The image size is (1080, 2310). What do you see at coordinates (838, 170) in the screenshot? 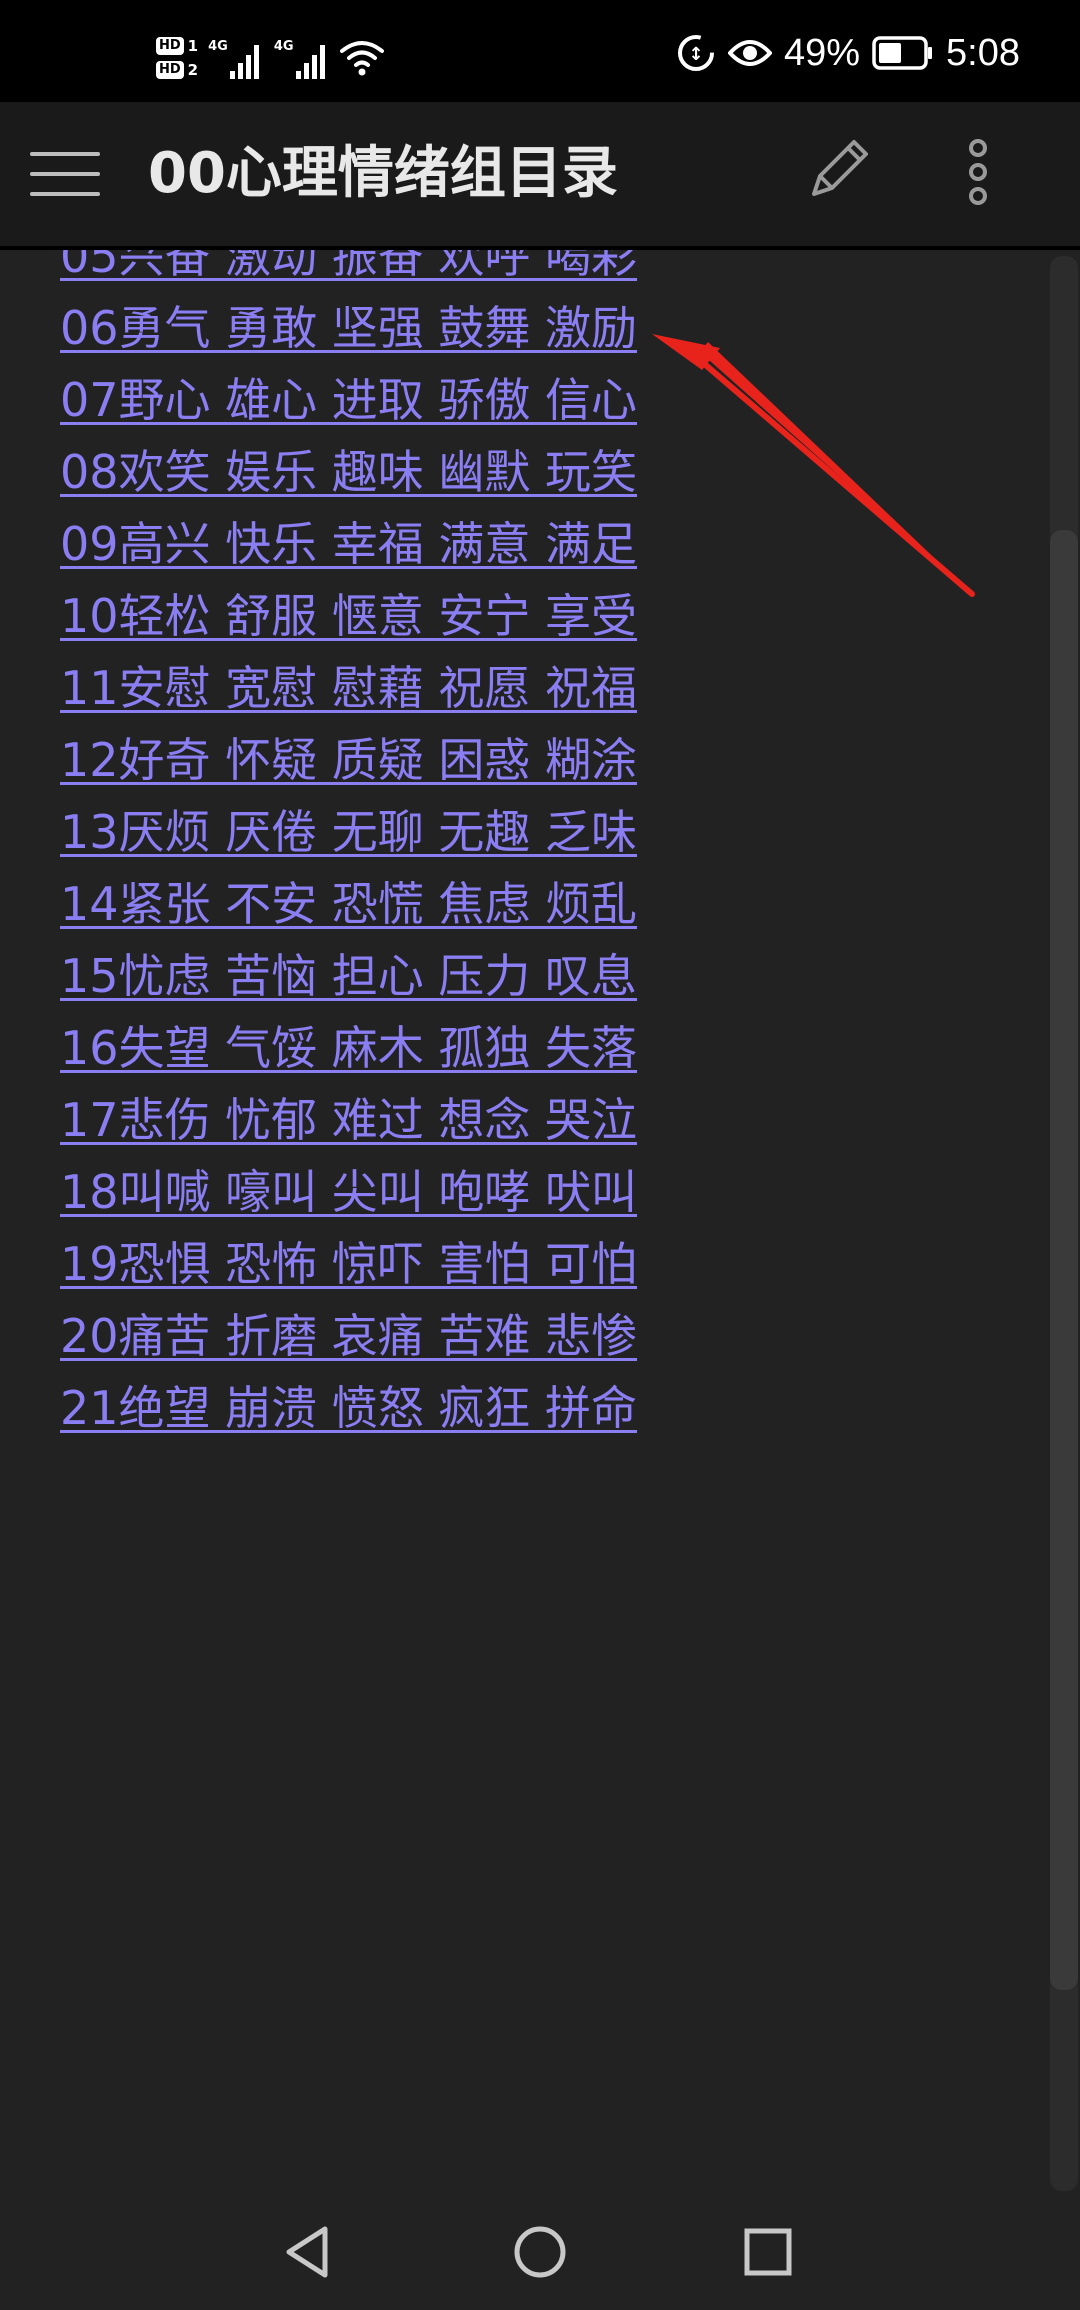
I see `pencil-icon` at bounding box center [838, 170].